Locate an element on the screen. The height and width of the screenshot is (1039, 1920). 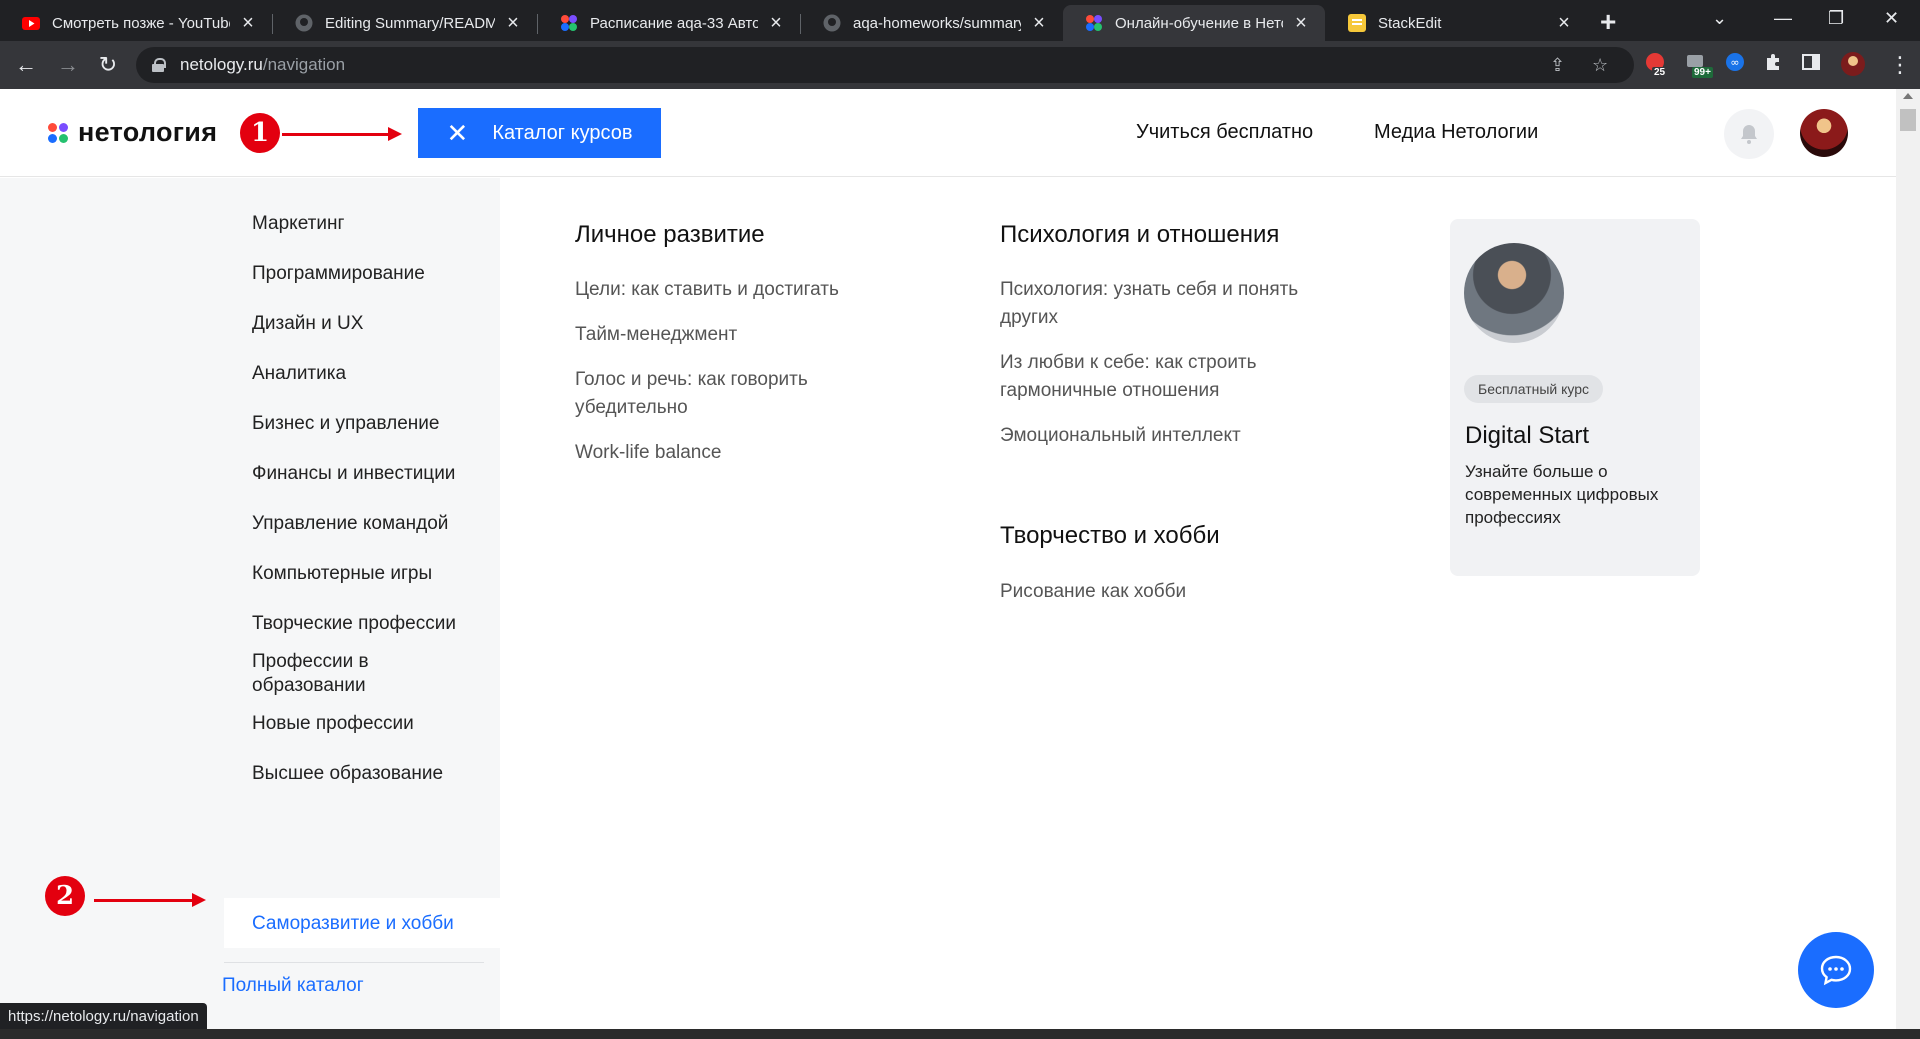
category-item: Маркетинг is located at coordinates (298, 224).